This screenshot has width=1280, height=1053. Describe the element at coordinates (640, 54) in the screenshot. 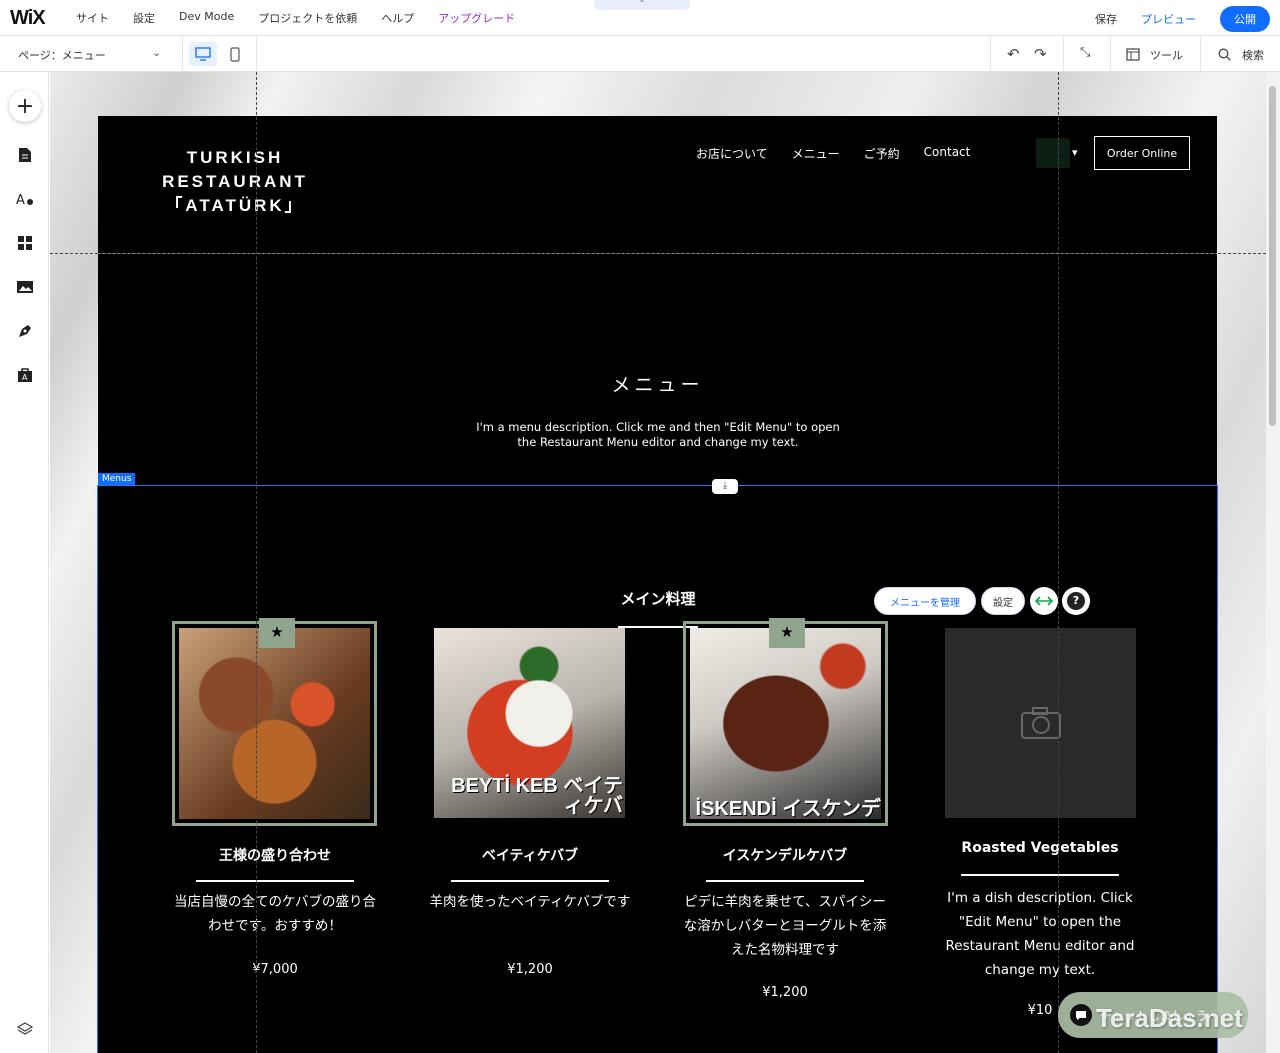

I see `editor-toolbar: ページ：メニュー ⌄ ↶ ↷ ⤡ ツール 検索` at that location.